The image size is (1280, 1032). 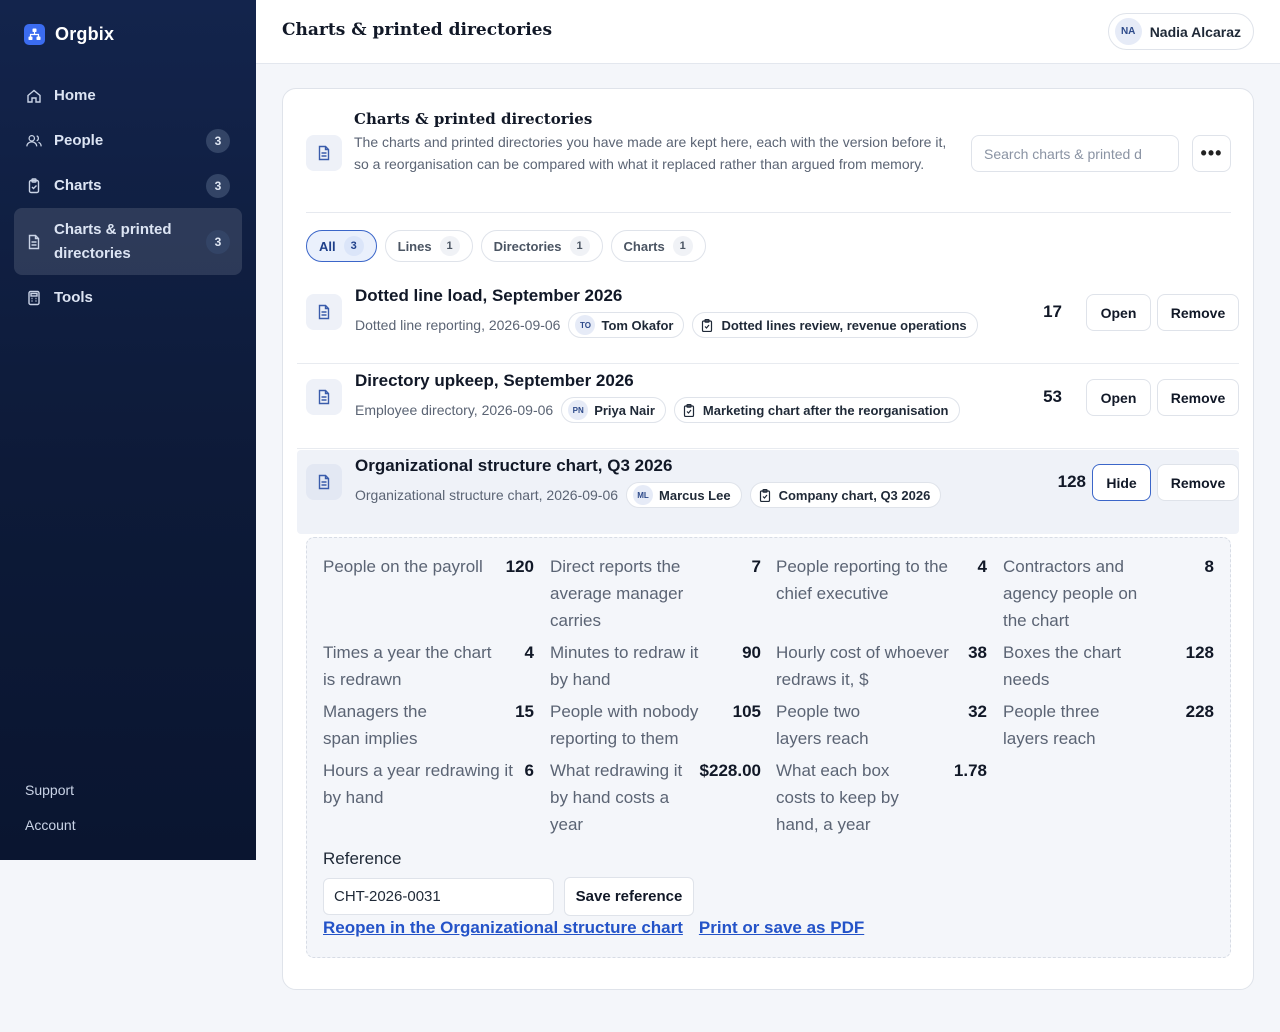 I want to click on reference-label: Reference, so click(x=362, y=858).